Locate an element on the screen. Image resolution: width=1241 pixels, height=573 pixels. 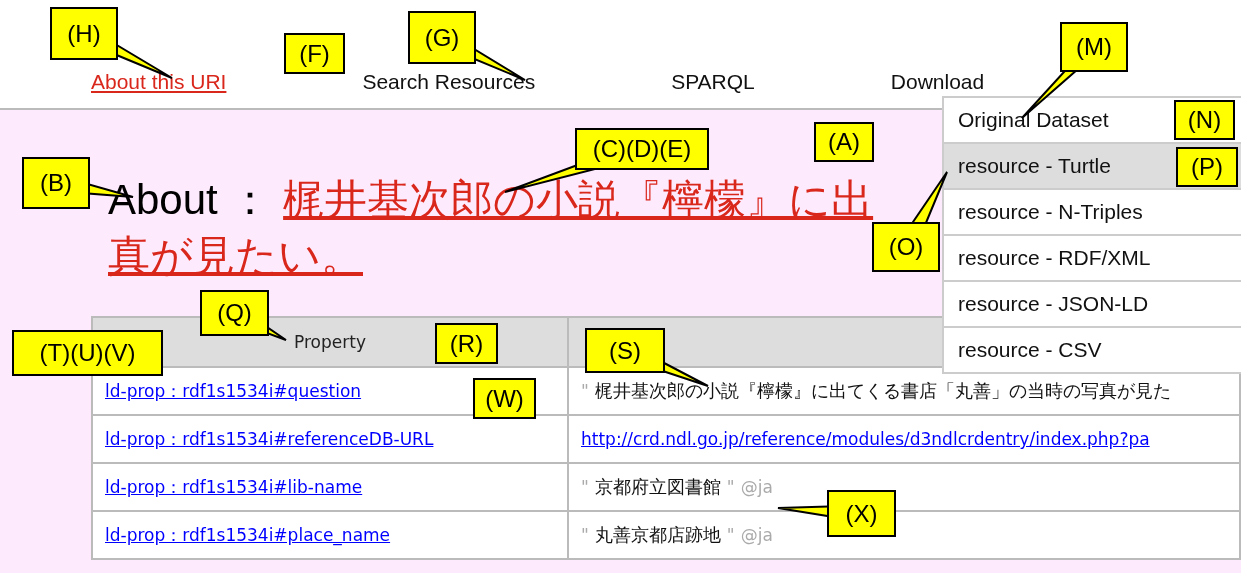
menu-item: resource - JSON-LD is located at coordinates (1092, 304).